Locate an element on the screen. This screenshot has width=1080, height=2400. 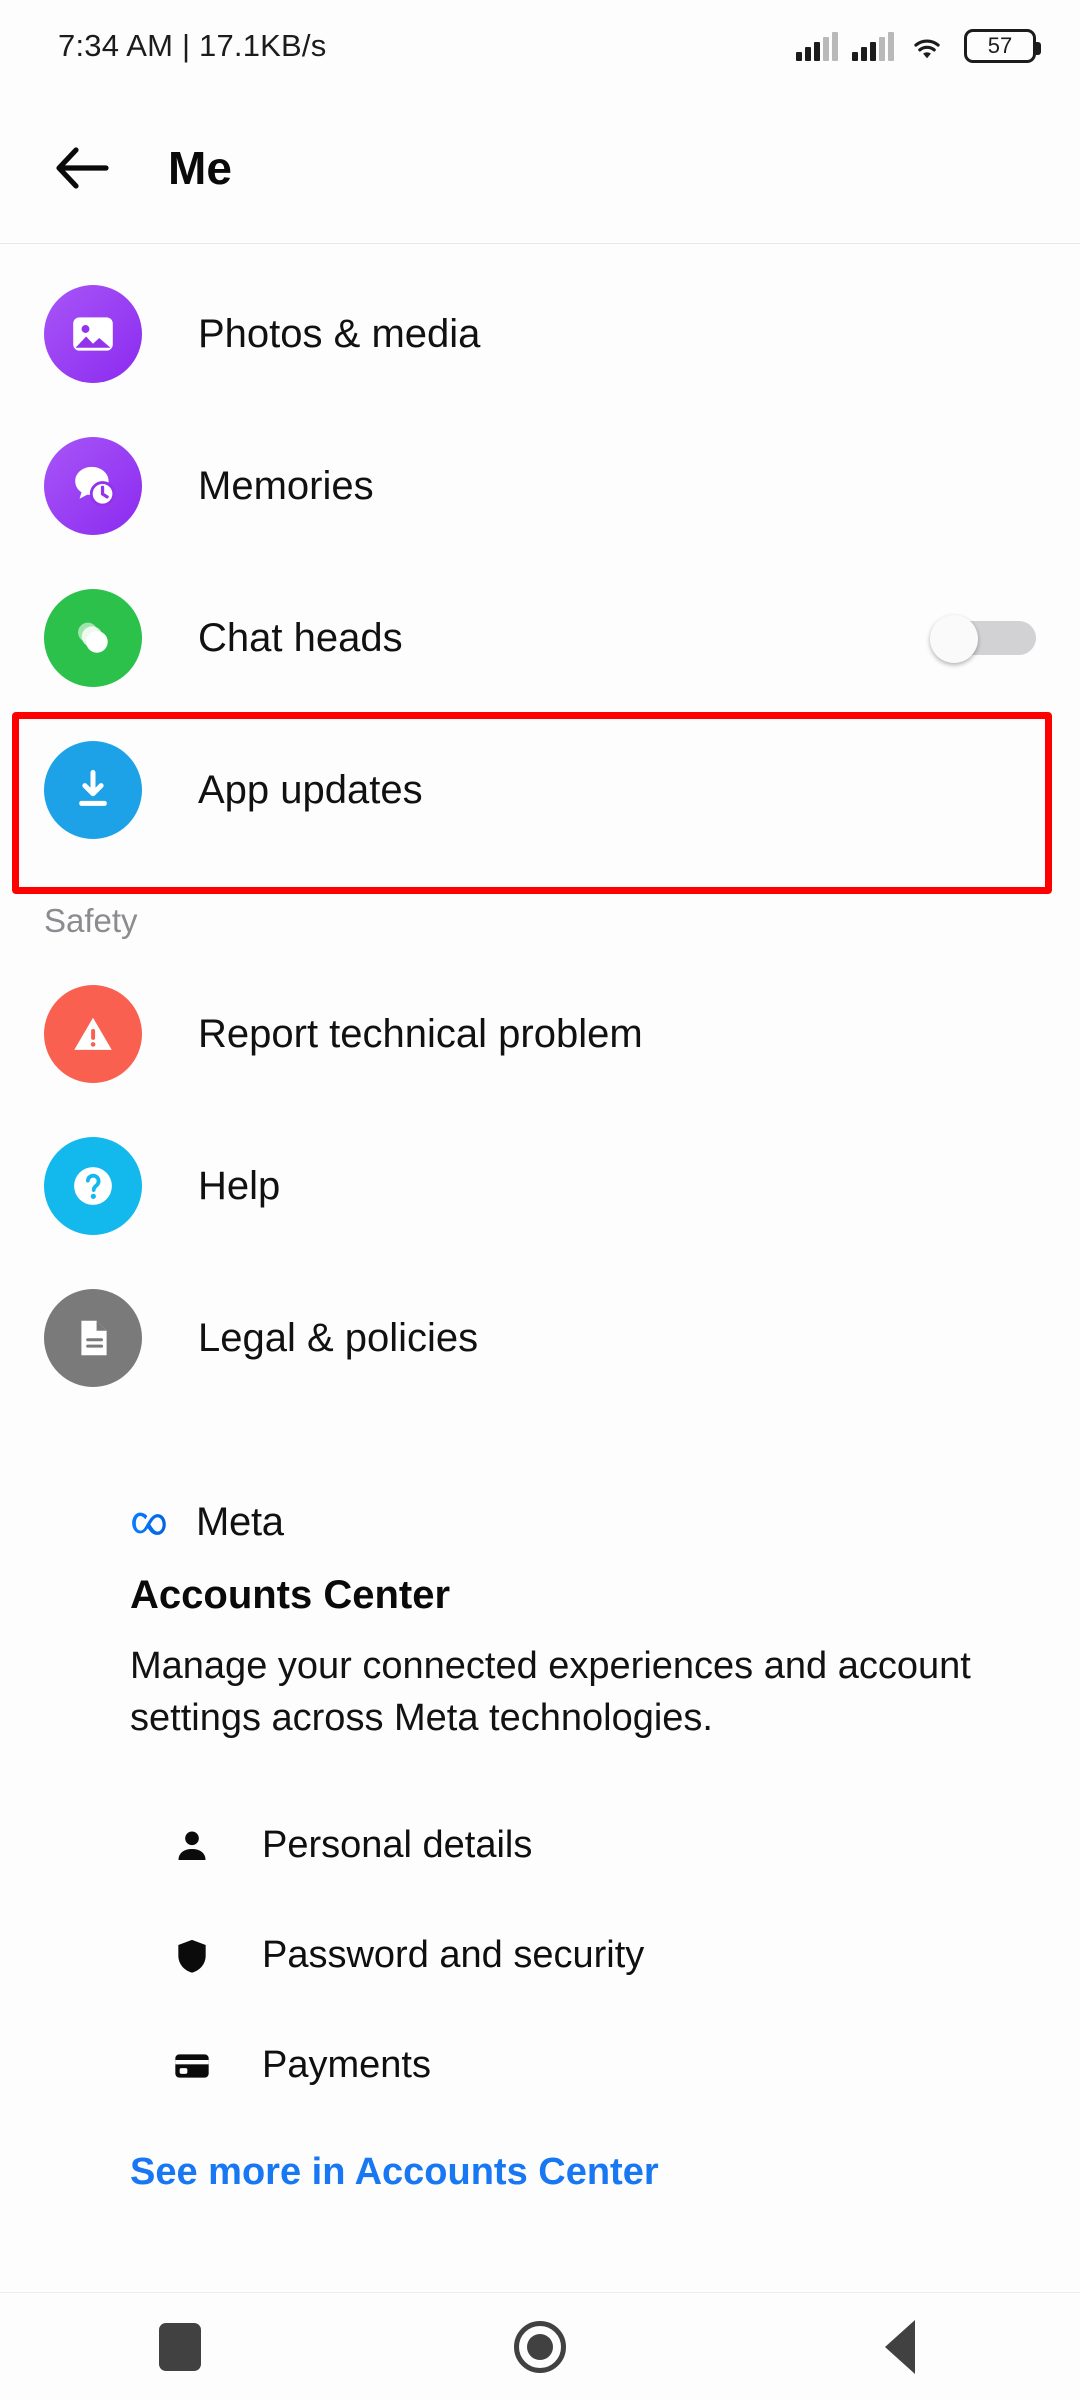
list-item-label: Photos & media is located at coordinates (339, 333).